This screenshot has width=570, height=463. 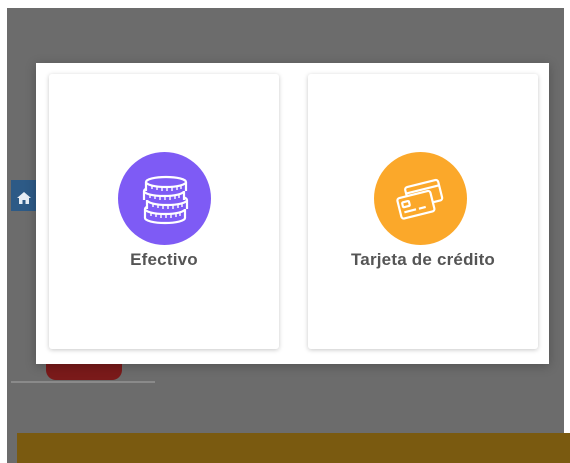 What do you see at coordinates (84, 371) in the screenshot?
I see `background-product-image` at bounding box center [84, 371].